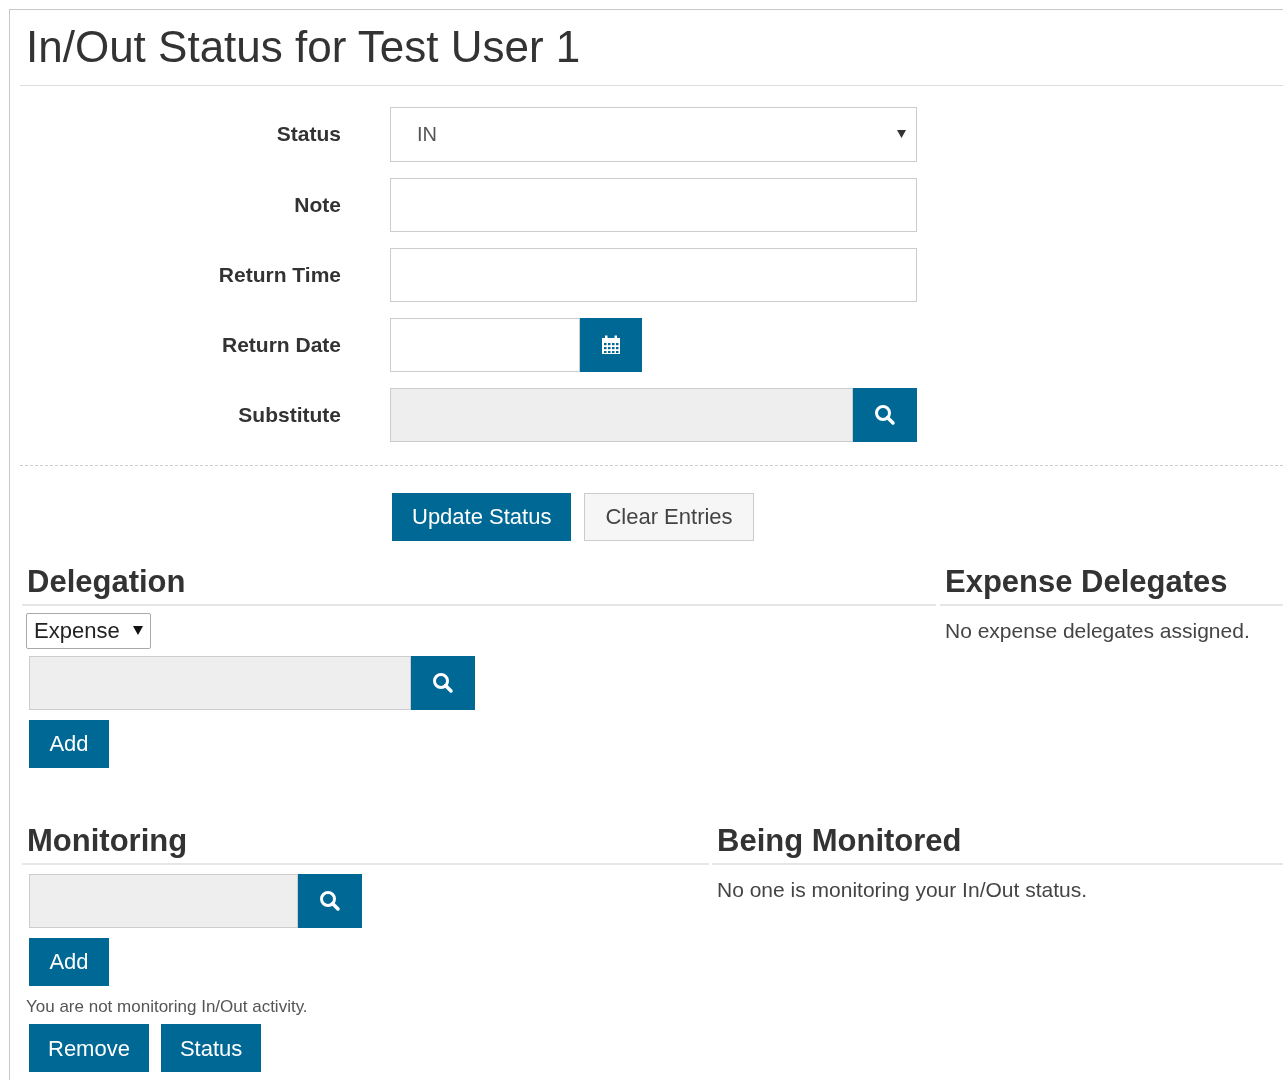  Describe the element at coordinates (280, 344) in the screenshot. I see `field-label: Return Date` at that location.